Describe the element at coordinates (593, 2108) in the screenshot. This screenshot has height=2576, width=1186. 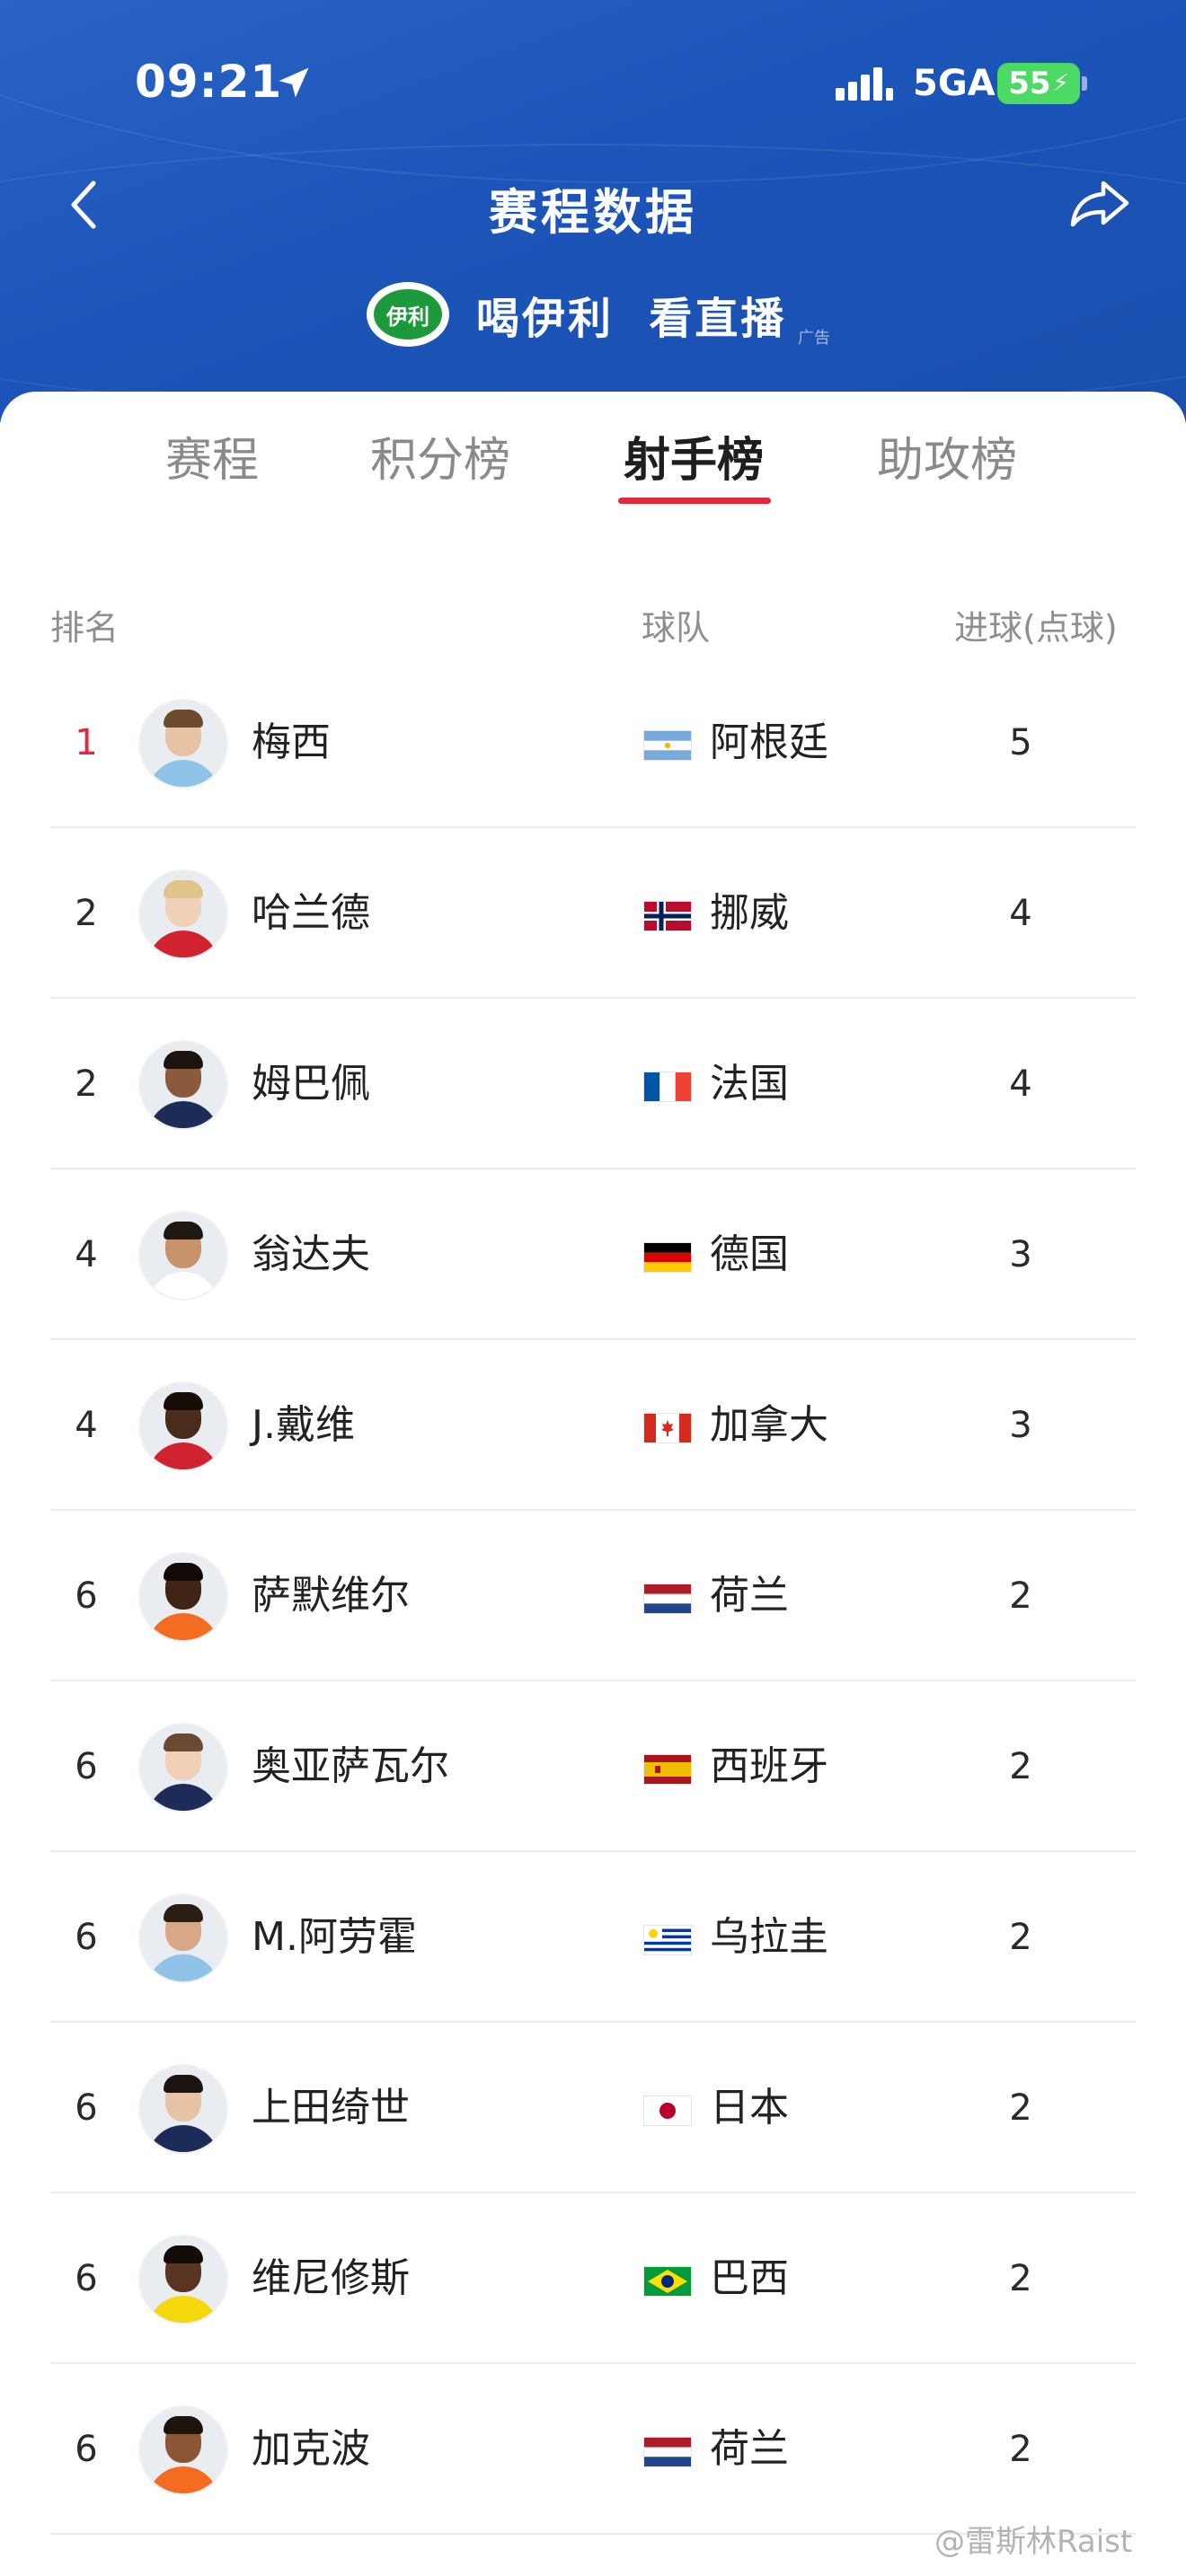
I see `scorer-row: 6 上田绮世 日本 2` at that location.